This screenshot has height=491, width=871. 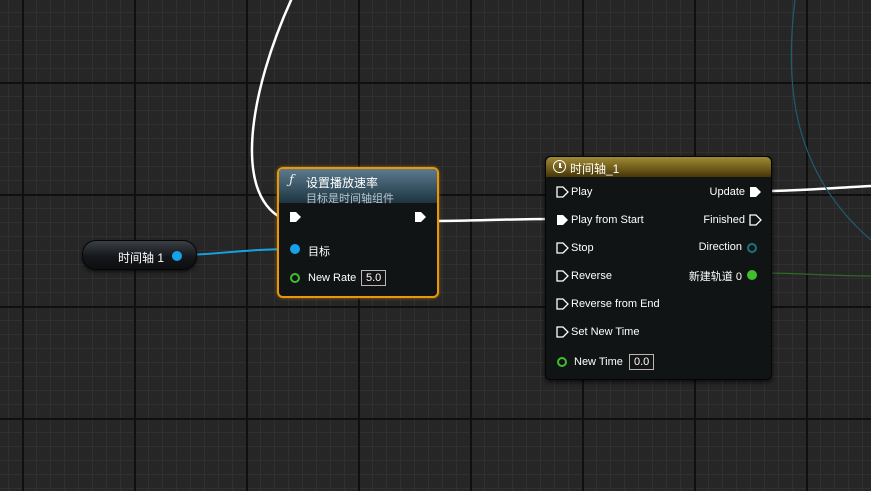 I want to click on input-reverse-label: Reverse, so click(x=591, y=276).